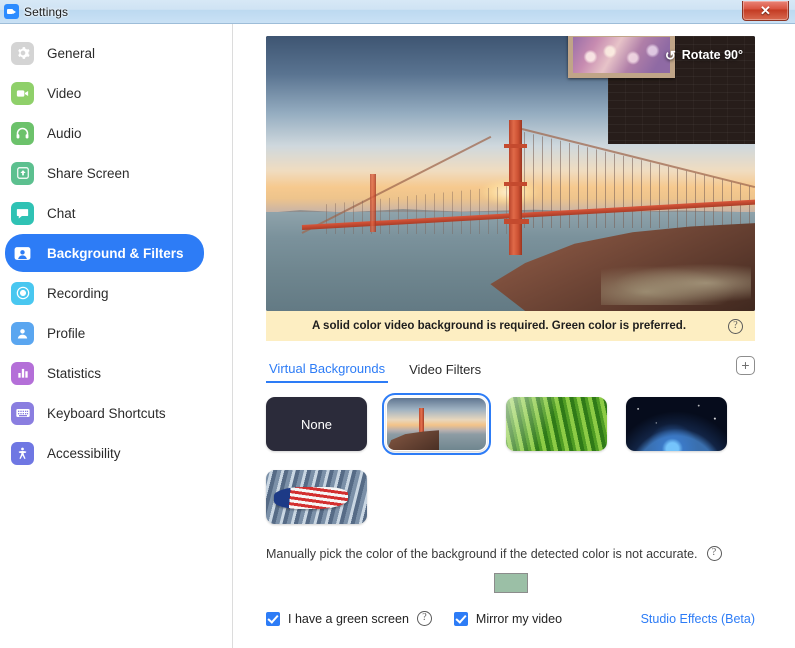 The image size is (795, 648). I want to click on background-thumbnail-label: None, so click(316, 424).